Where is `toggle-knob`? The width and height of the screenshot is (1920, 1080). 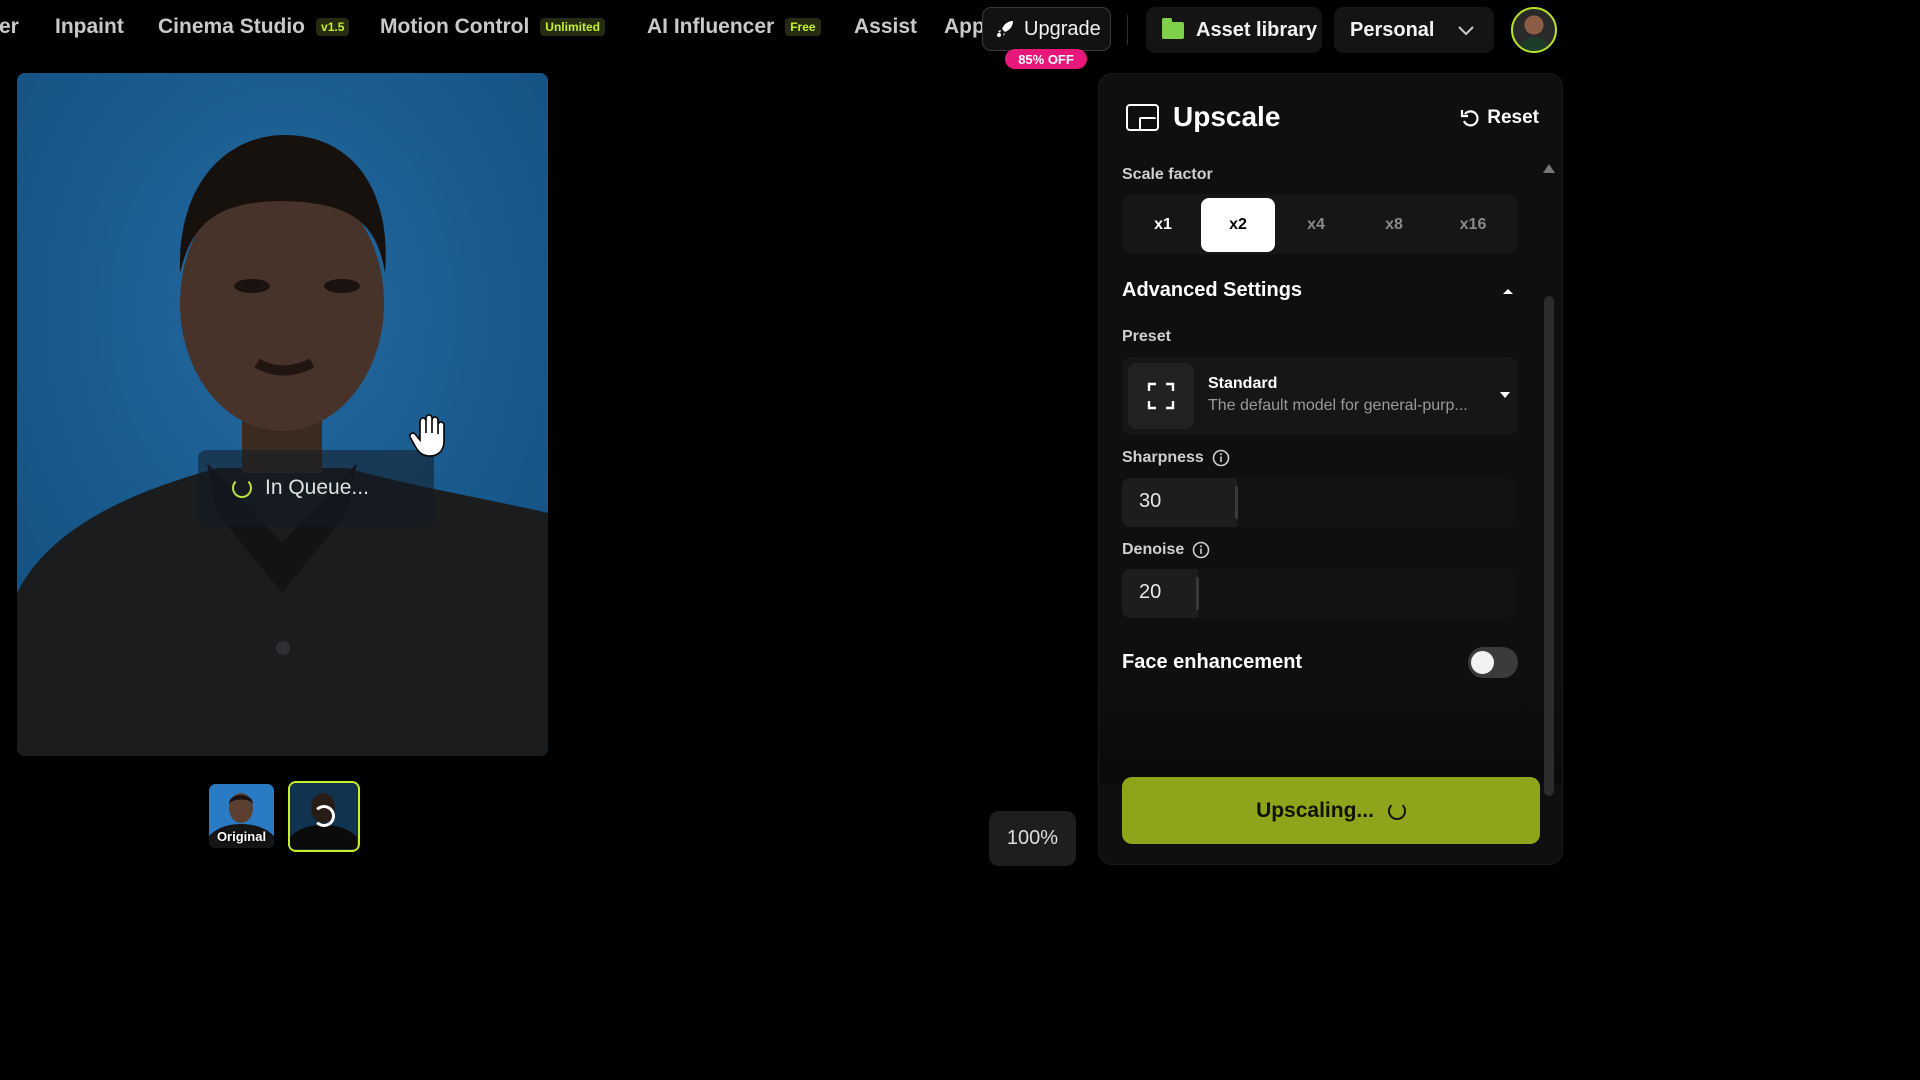
toggle-knob is located at coordinates (1482, 662).